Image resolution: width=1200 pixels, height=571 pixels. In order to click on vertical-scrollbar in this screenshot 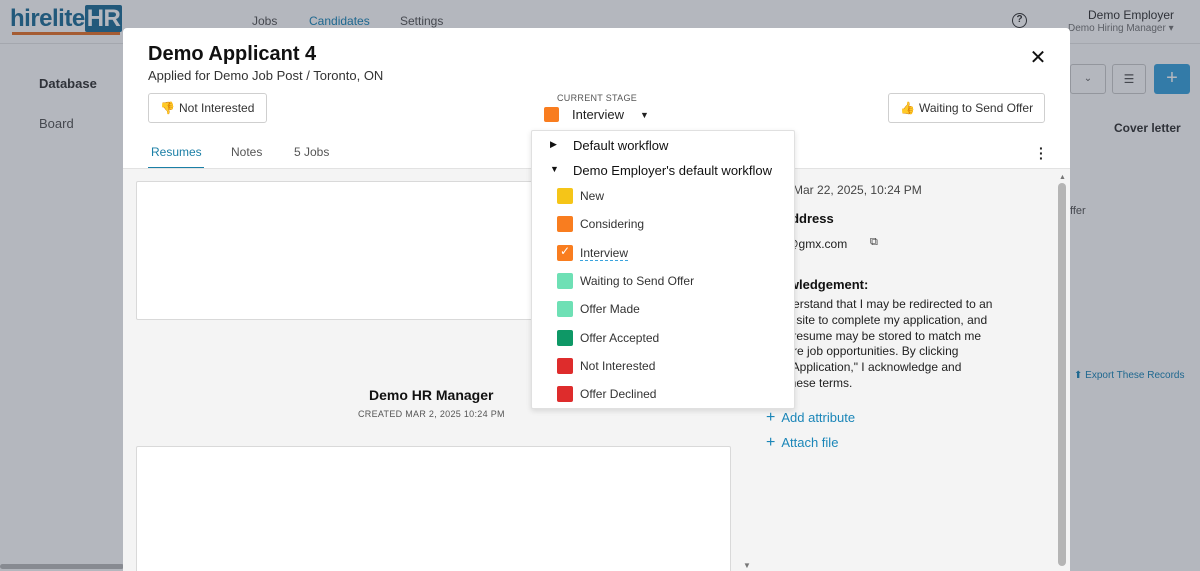, I will do `click(1062, 374)`.